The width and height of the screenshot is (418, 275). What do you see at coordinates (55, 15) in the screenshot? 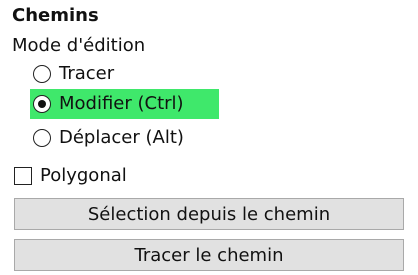
I see `section-title: Chemins` at bounding box center [55, 15].